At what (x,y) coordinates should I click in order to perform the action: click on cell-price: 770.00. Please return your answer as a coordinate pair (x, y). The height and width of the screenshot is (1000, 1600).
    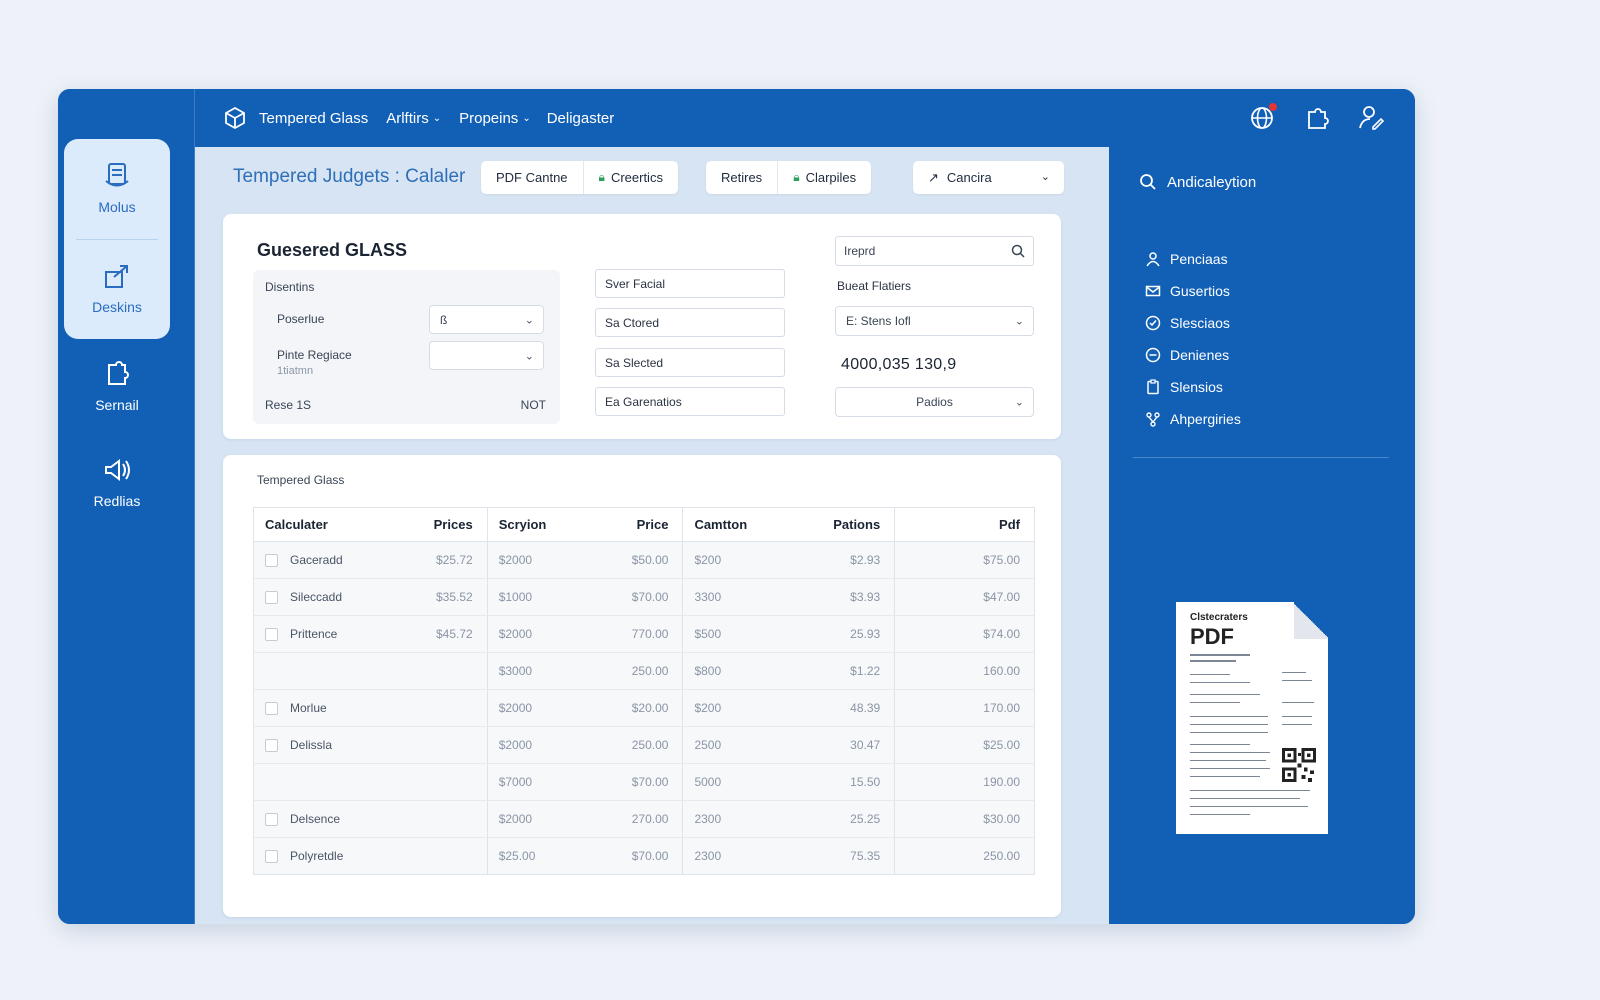
    Looking at the image, I should click on (637, 634).